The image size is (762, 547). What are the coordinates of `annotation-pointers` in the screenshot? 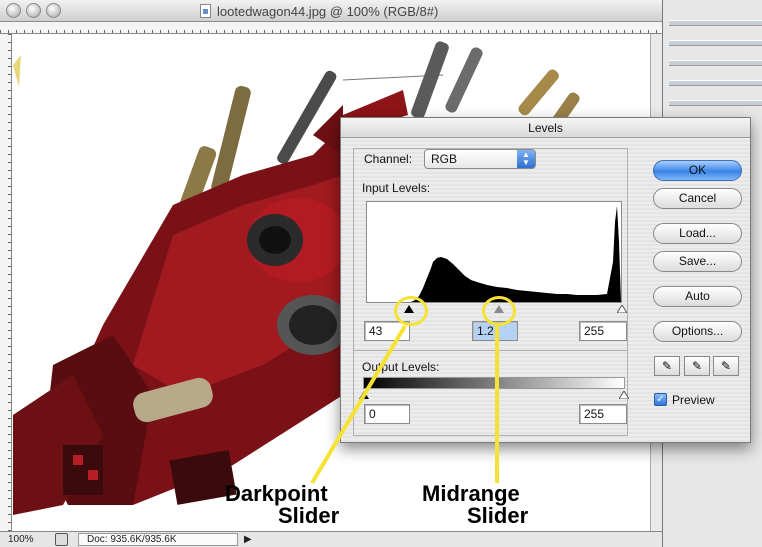 It's located at (404, 404).